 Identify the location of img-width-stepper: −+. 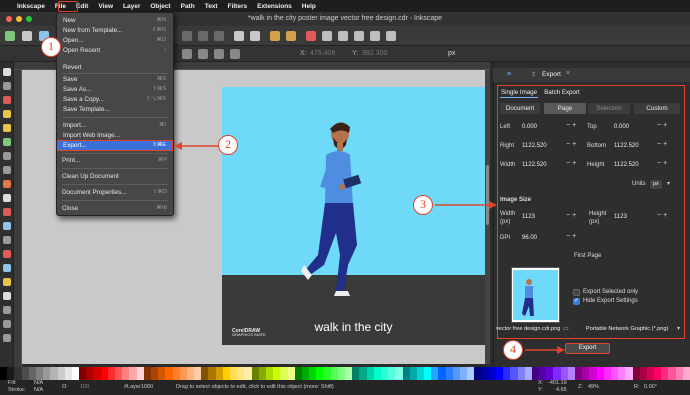
(572, 215).